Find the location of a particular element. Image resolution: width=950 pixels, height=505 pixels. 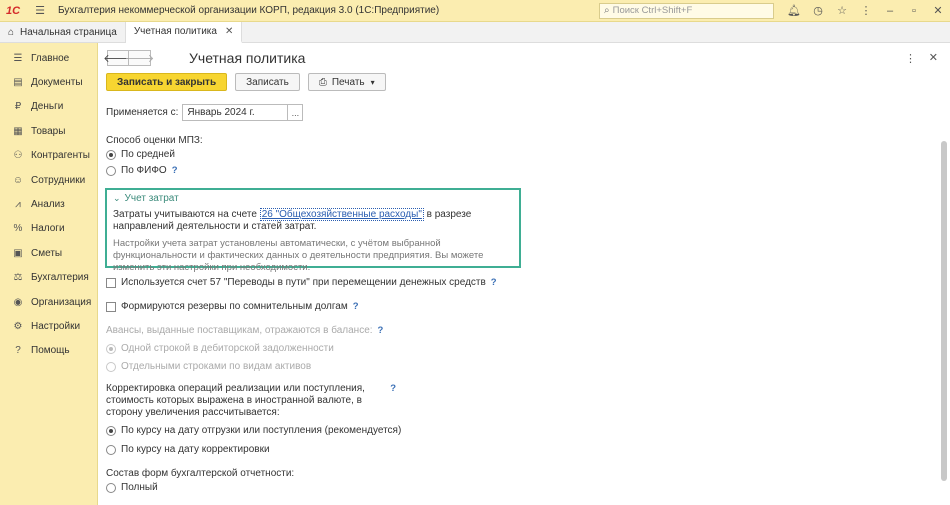

advances-separate-radio: Отдельными строками по видам активов is located at coordinates (208, 366).